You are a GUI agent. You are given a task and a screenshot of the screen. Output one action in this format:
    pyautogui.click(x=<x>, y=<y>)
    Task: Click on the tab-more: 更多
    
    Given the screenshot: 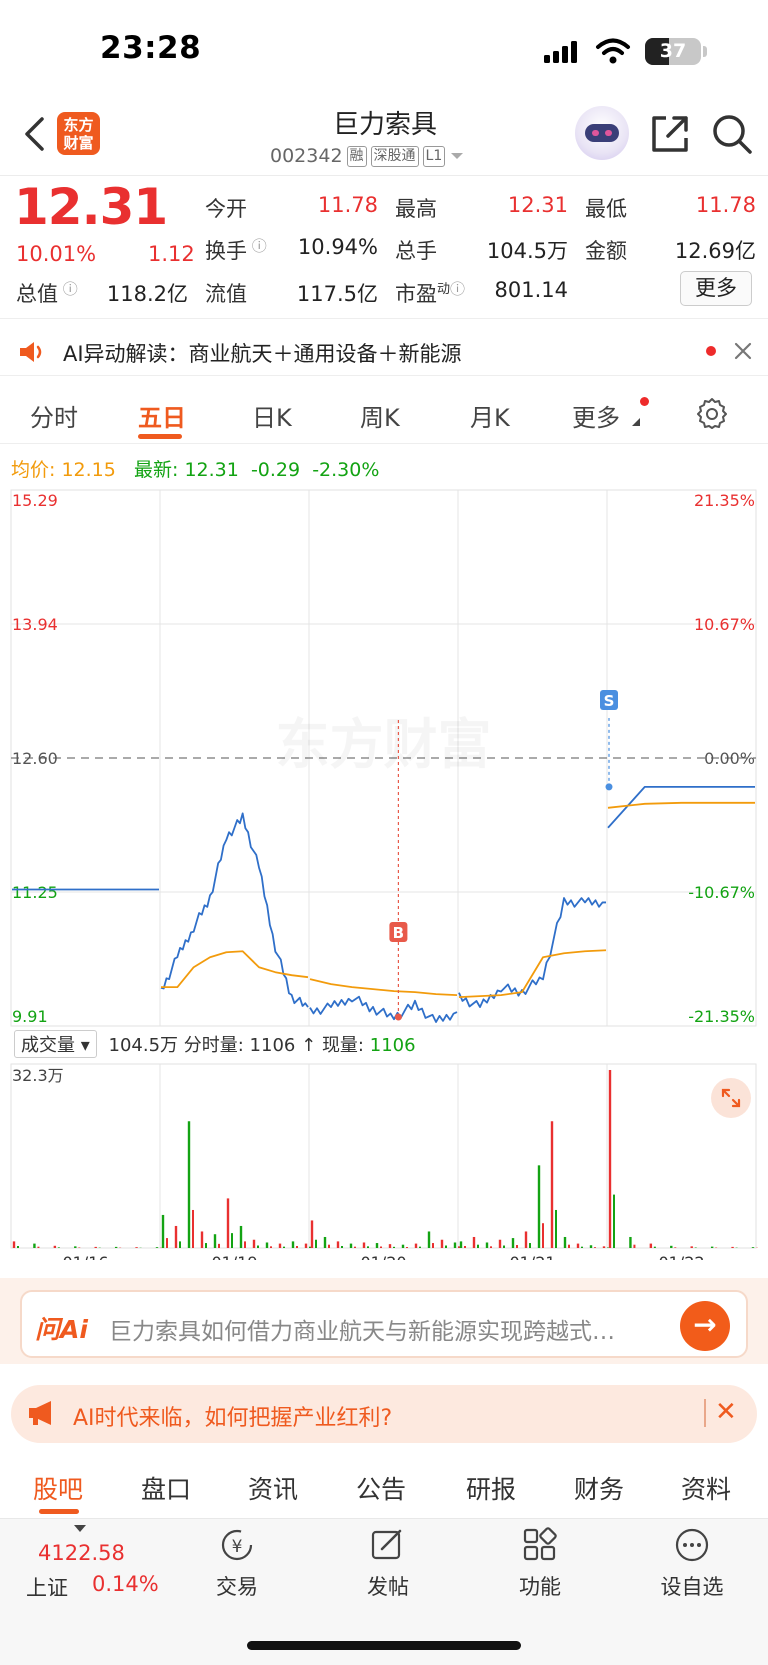 What is the action you would take?
    pyautogui.click(x=596, y=415)
    